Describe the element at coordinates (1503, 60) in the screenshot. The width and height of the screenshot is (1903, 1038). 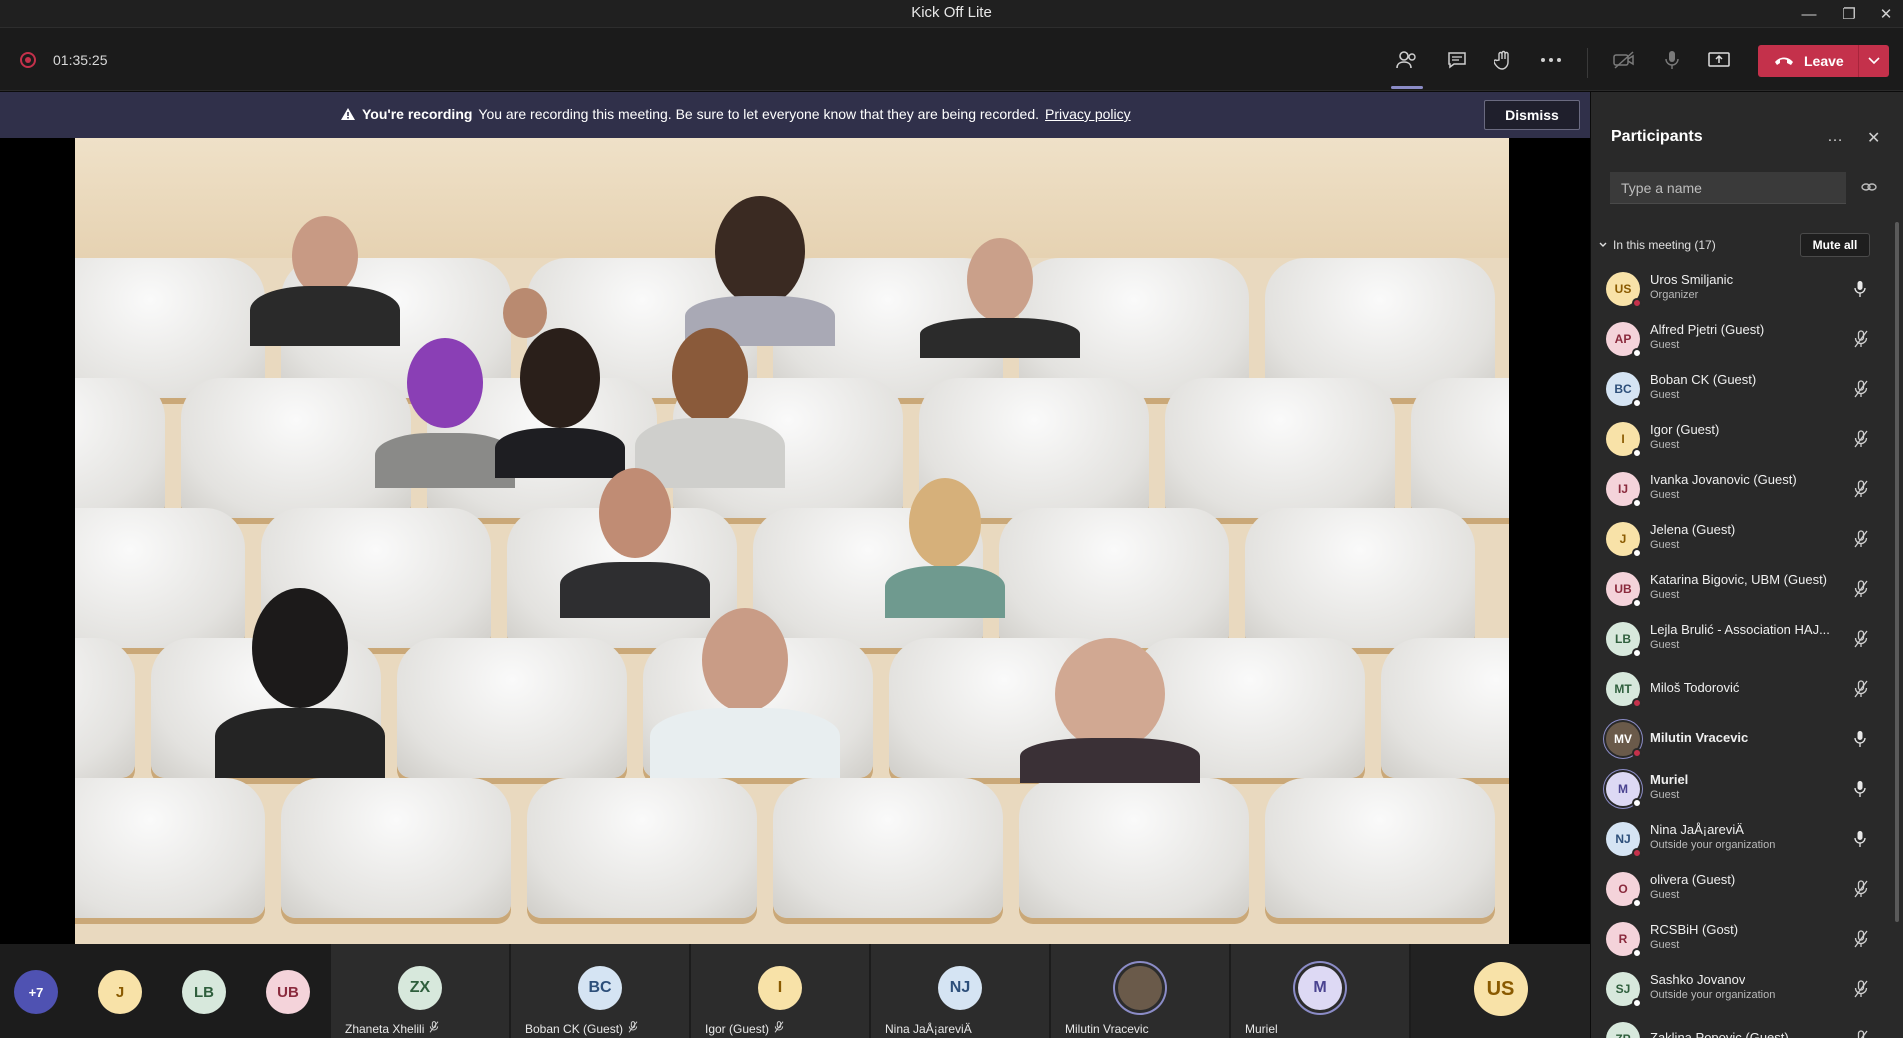
I see `raise-hand-button` at that location.